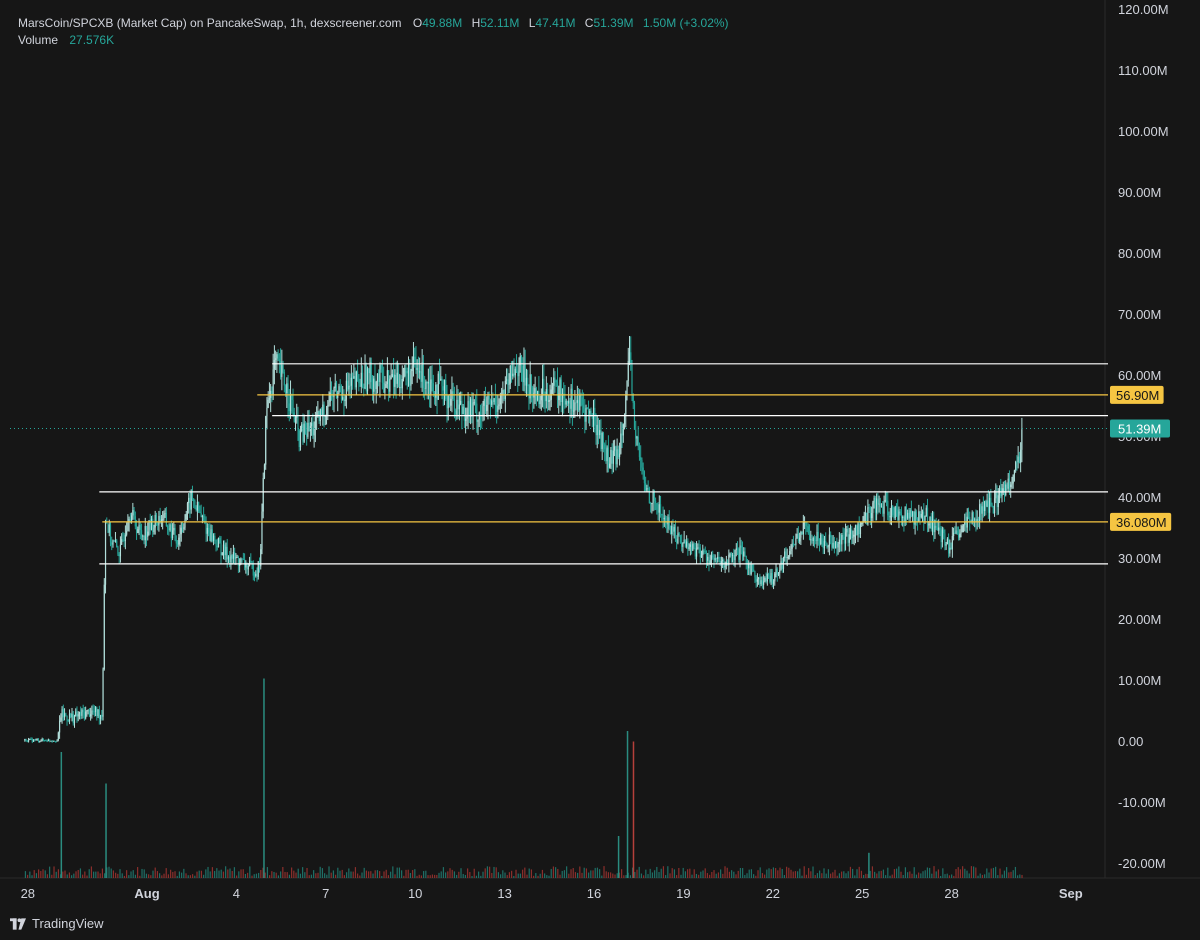 Image resolution: width=1200 pixels, height=940 pixels. Describe the element at coordinates (555, 23) in the screenshot. I see `low-value: 47.41M` at that location.